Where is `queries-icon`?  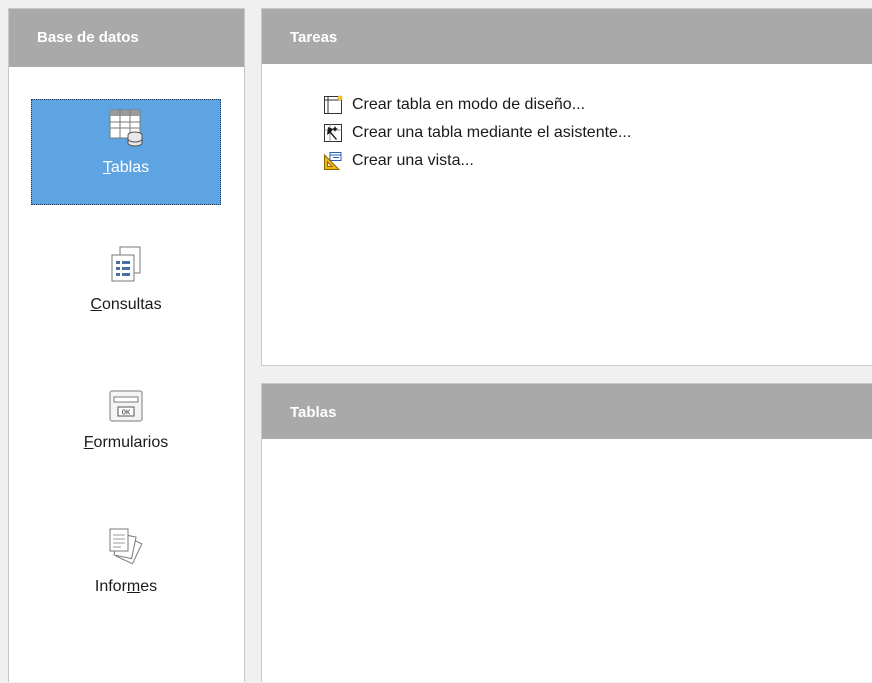
queries-icon is located at coordinates (126, 267).